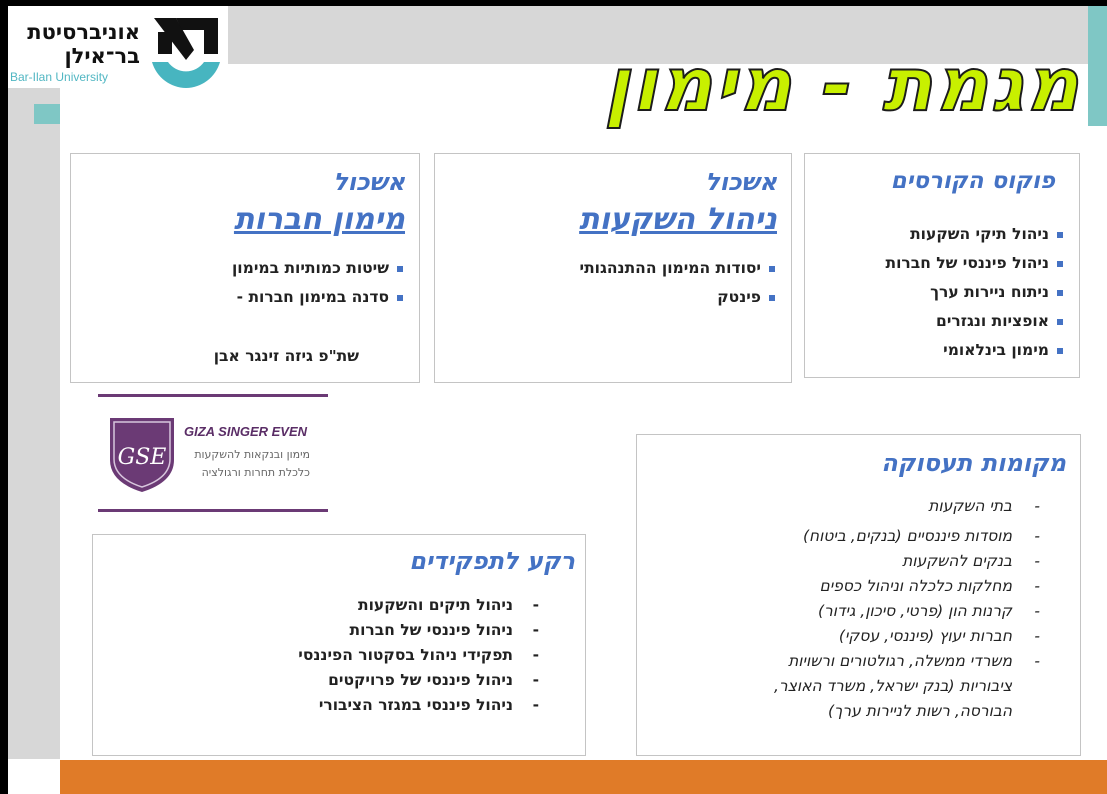 Image resolution: width=1107 pixels, height=794 pixels. What do you see at coordinates (973, 463) in the screenshot?
I see `employment-heading: מקומות תעסוקה` at bounding box center [973, 463].